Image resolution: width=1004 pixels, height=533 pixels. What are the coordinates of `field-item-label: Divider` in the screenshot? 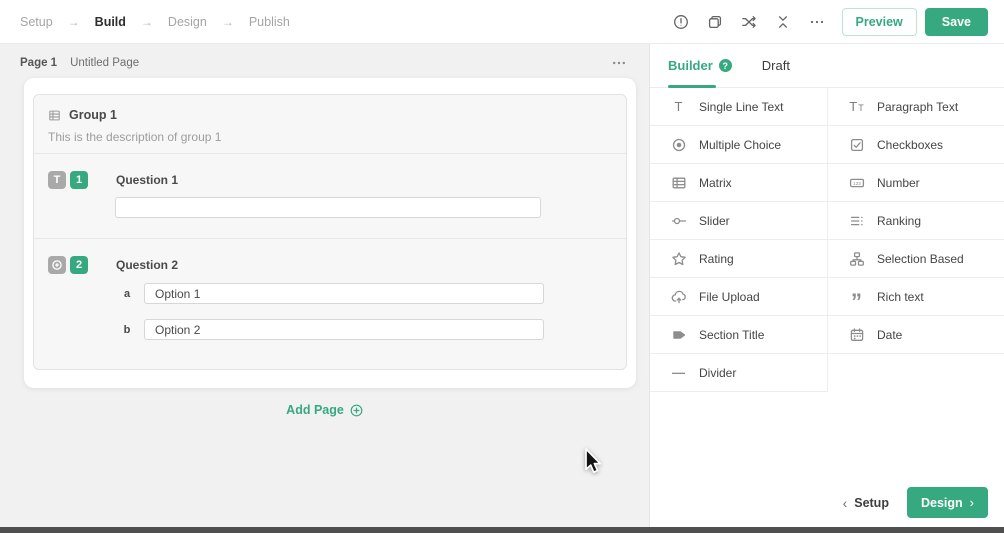 It's located at (718, 372).